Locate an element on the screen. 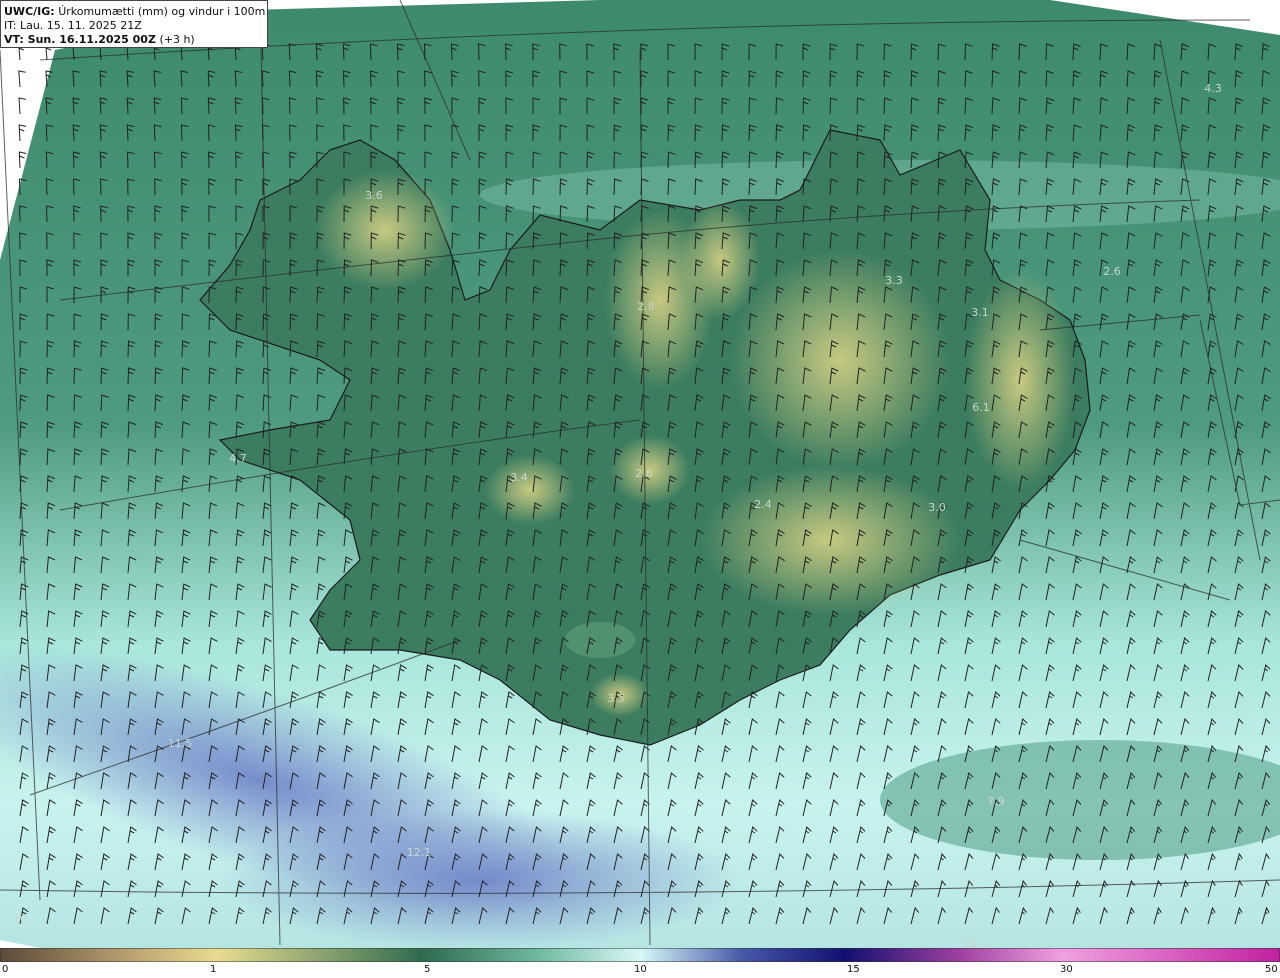 The width and height of the screenshot is (1280, 978). value-label: 12.1 is located at coordinates (419, 852).